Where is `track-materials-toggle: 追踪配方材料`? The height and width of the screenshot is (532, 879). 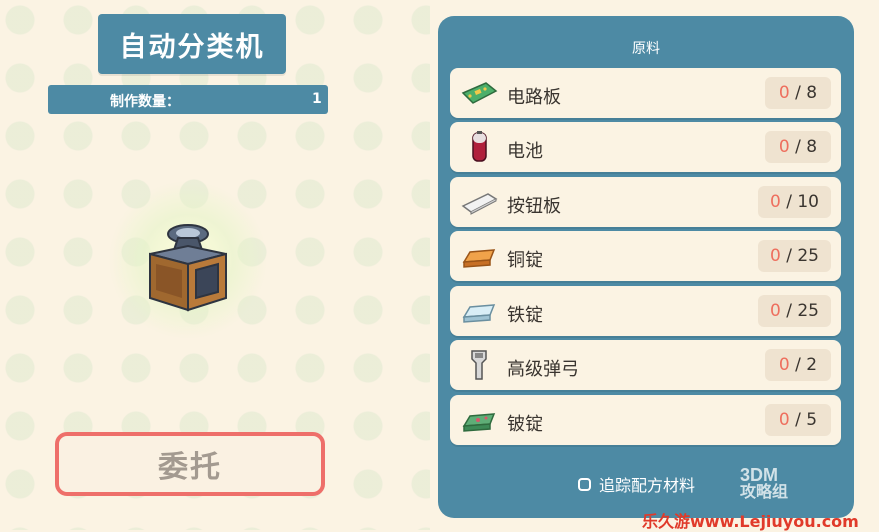
track-materials-toggle: 追踪配方材料 is located at coordinates (636, 484).